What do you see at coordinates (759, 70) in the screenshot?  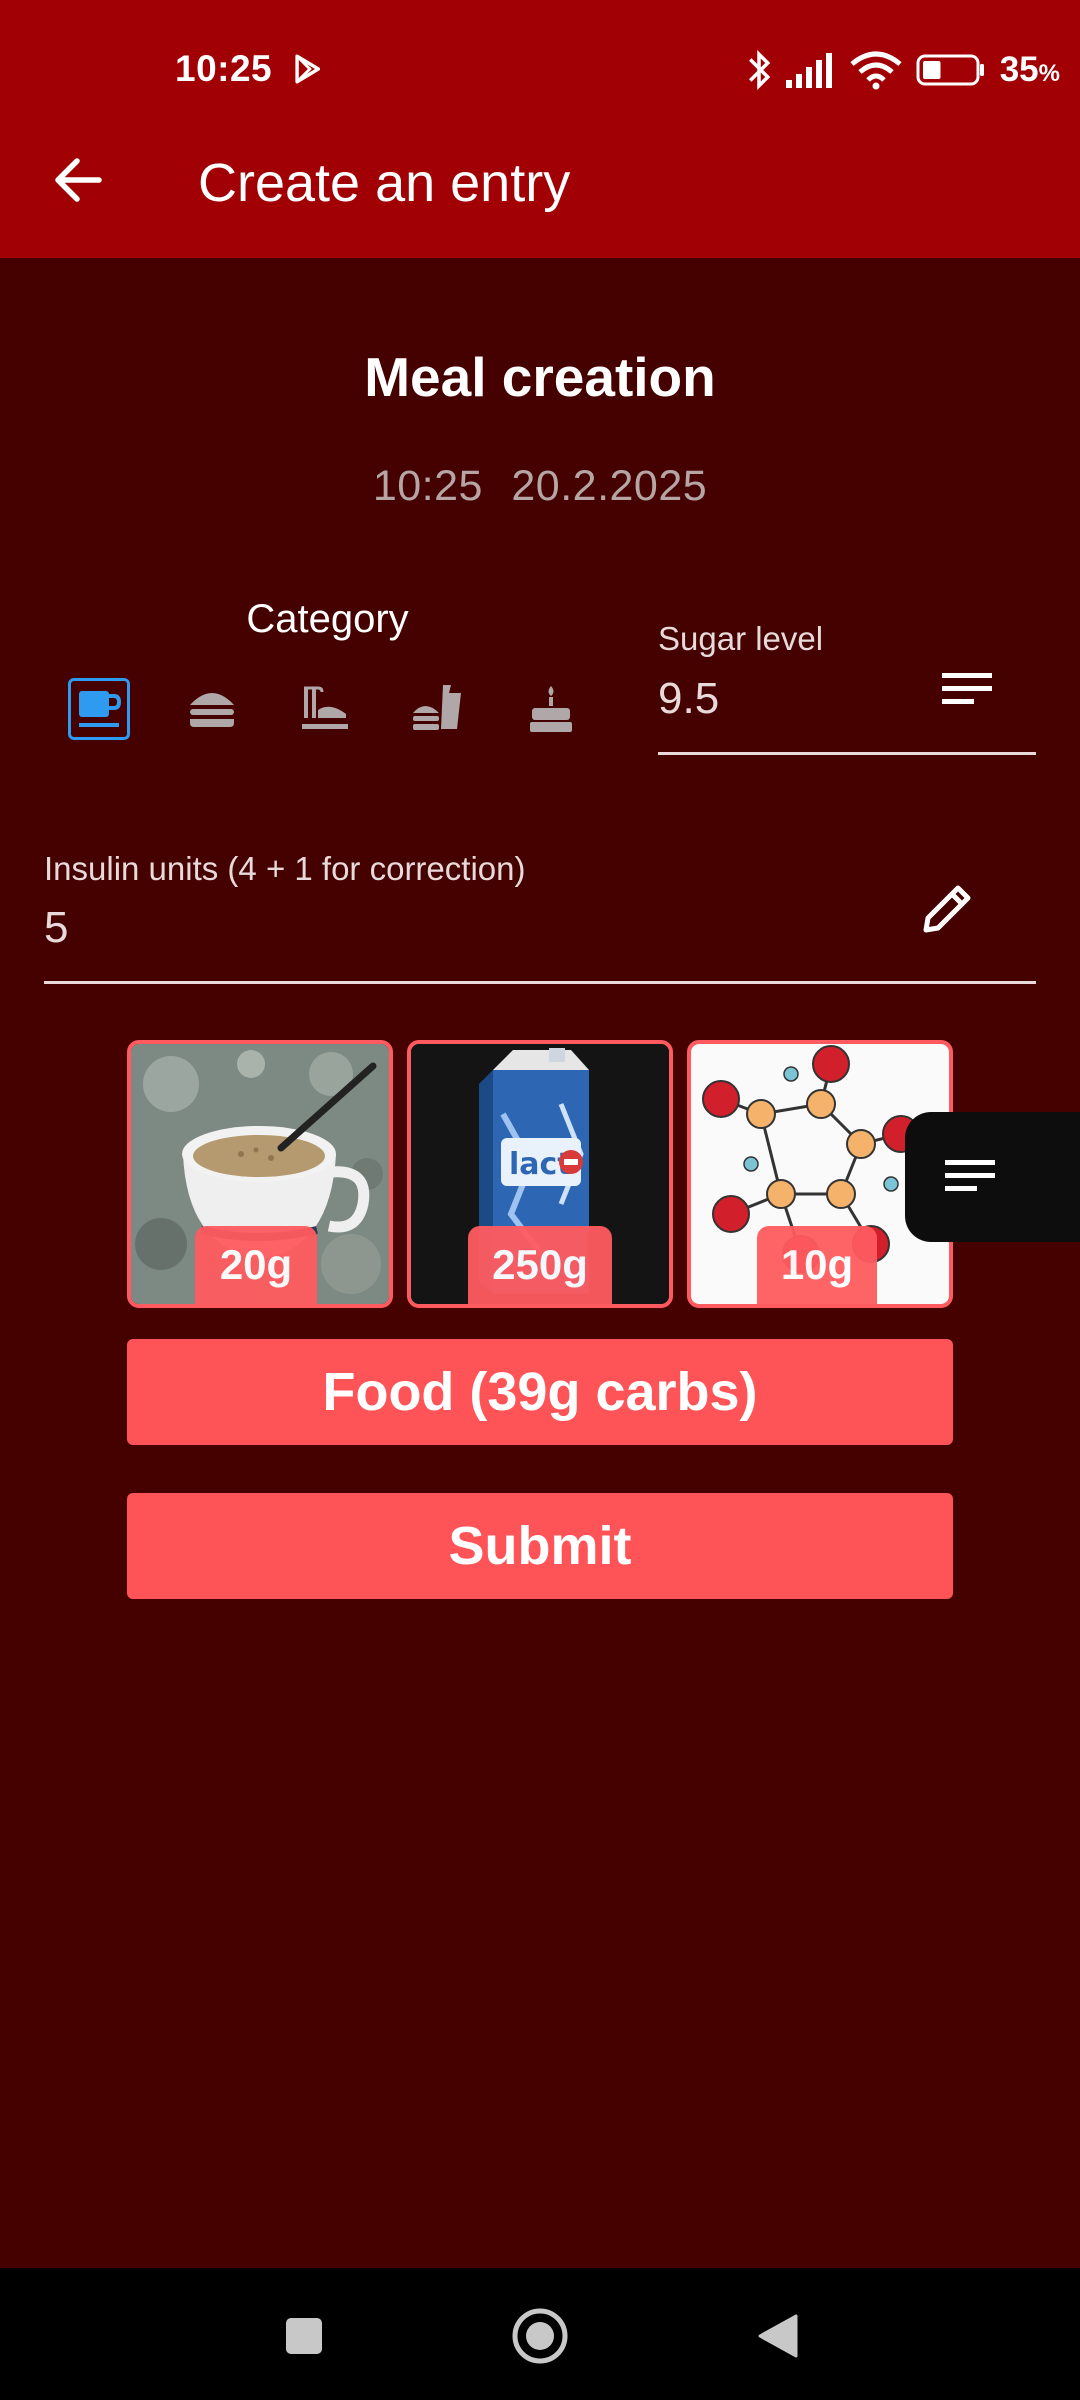 I see `bluetooth-icon` at bounding box center [759, 70].